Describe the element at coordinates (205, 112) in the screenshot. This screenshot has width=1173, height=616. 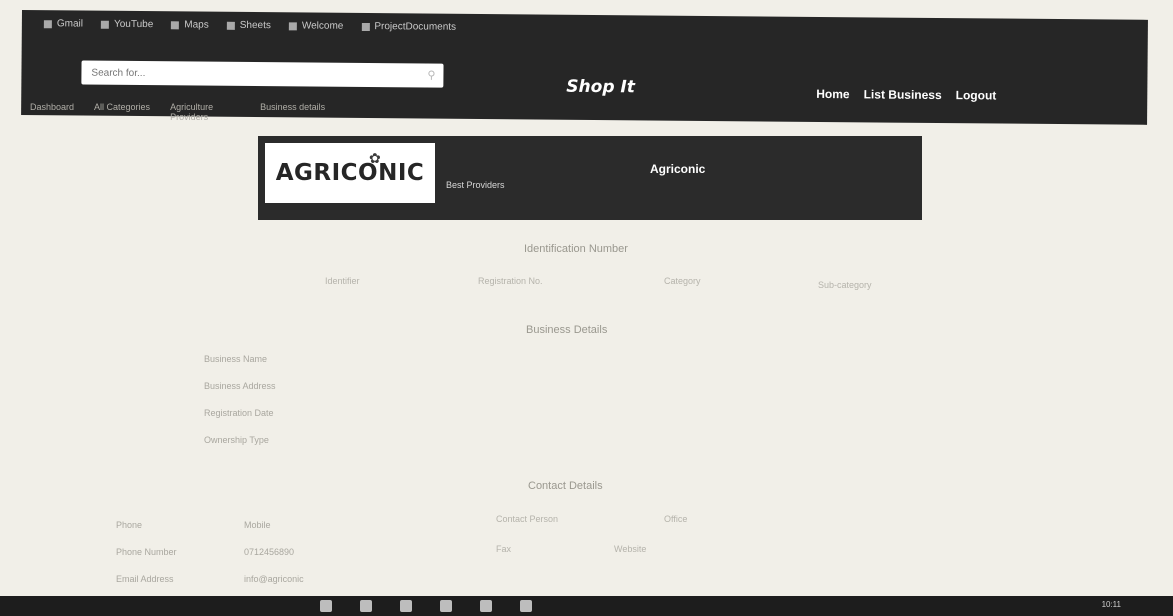
I see `breadcrumb-item: Agriculture Providers` at that location.